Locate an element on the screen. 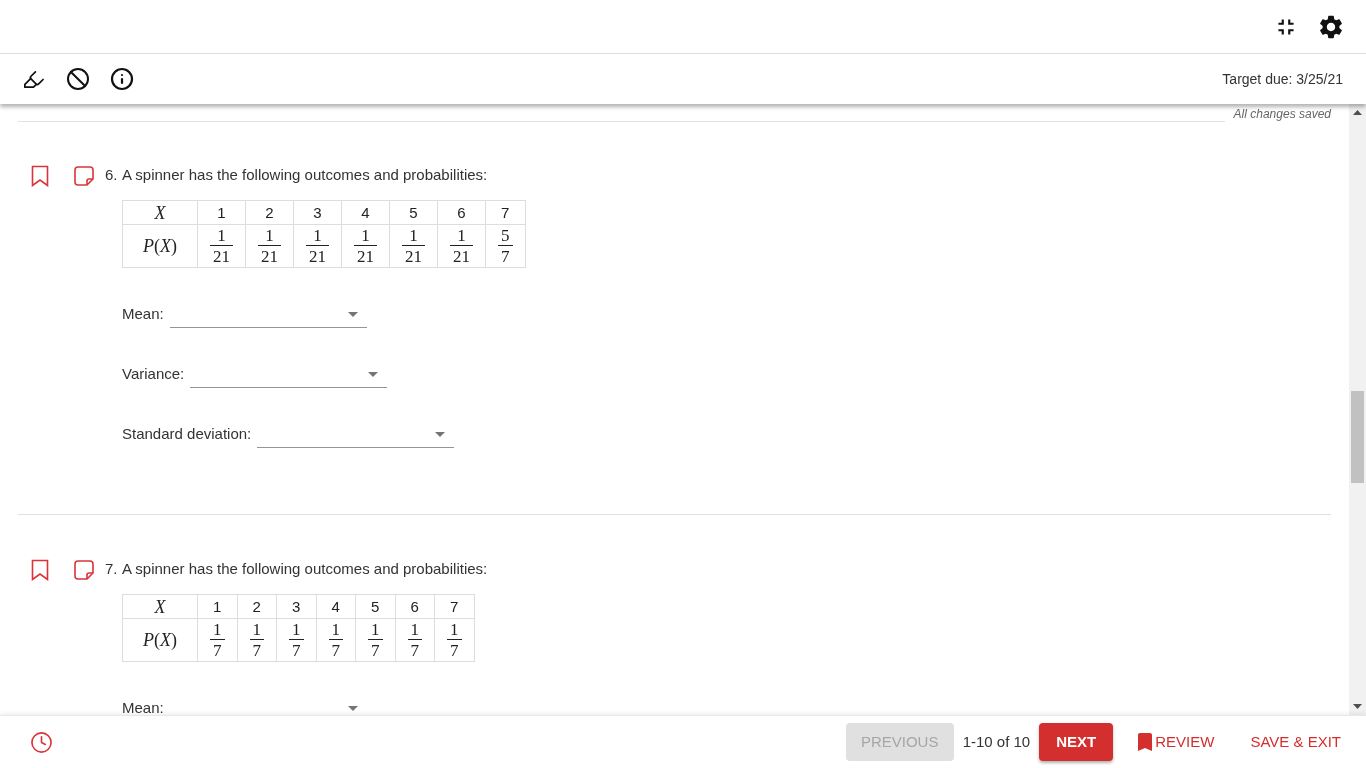 The width and height of the screenshot is (1366, 768). save-status: All changes saved is located at coordinates (1281, 114).